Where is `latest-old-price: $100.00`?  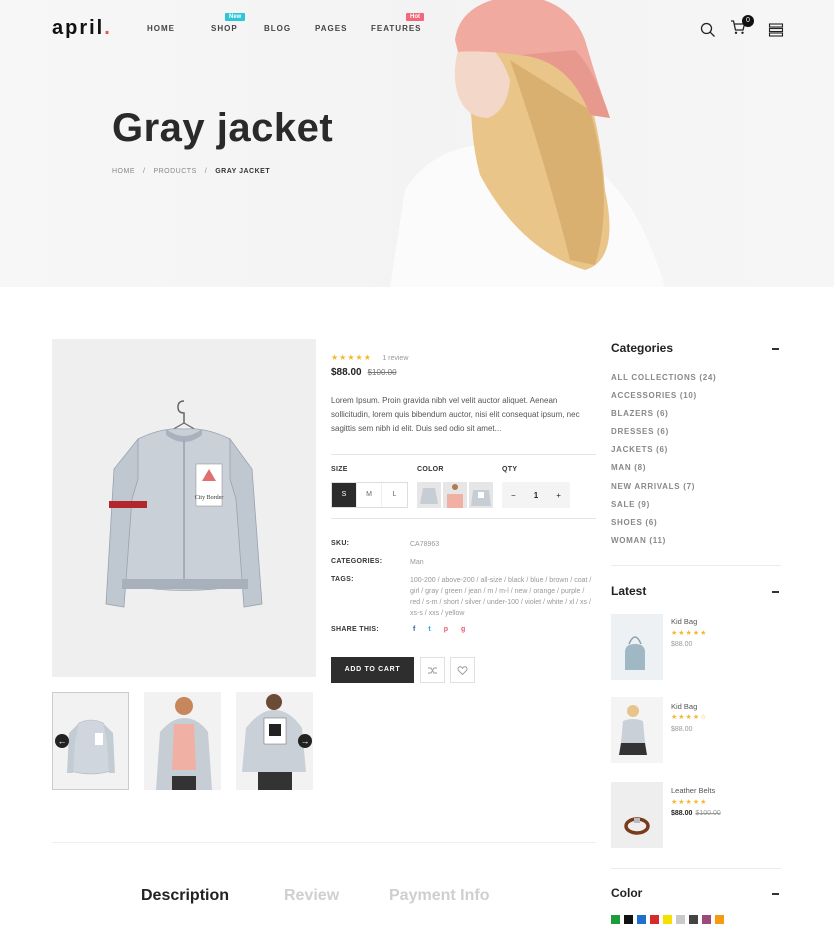
latest-old-price: $100.00 is located at coordinates (708, 813).